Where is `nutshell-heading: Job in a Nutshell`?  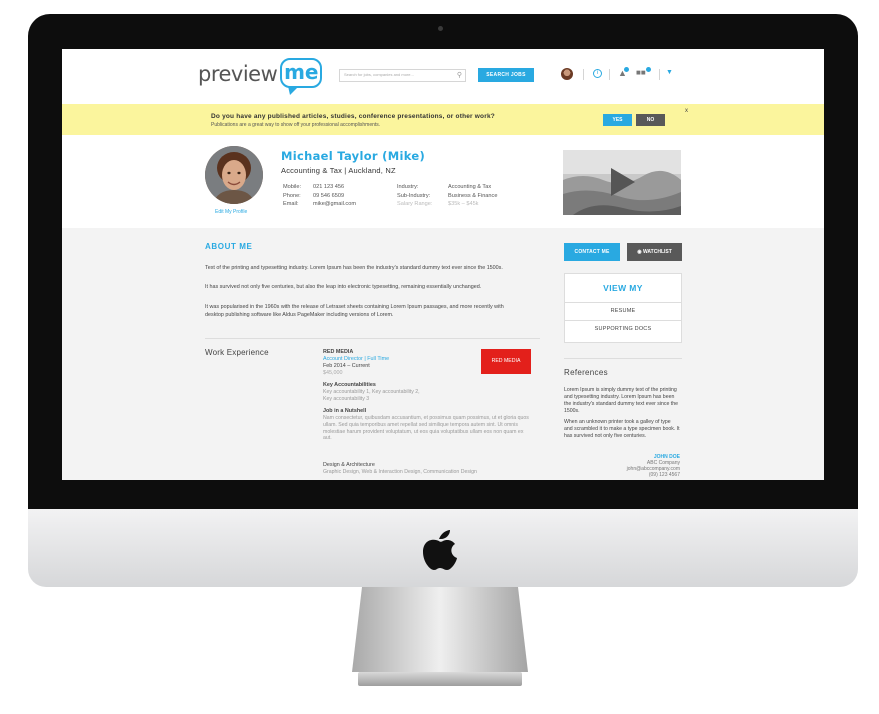
nutshell-heading: Job in a Nutshell is located at coordinates (345, 411).